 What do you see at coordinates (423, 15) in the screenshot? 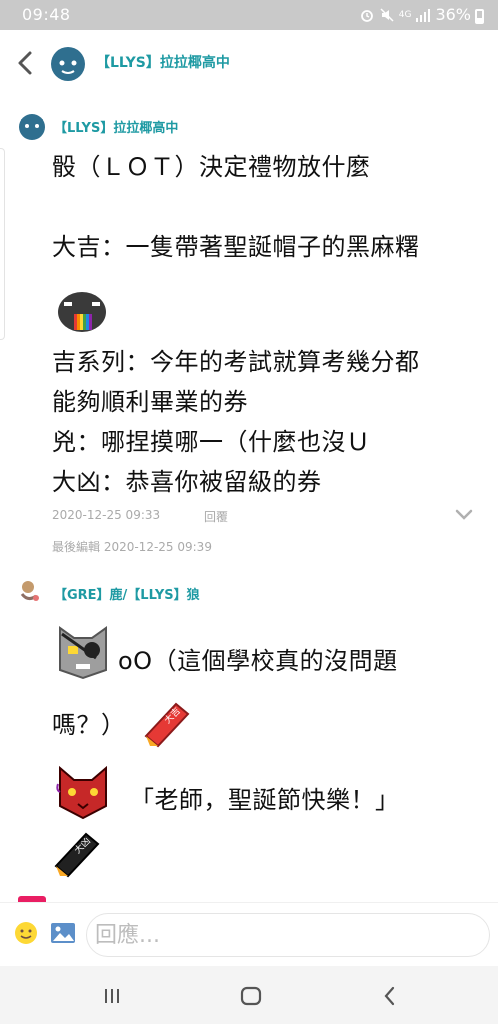
I see `signal-icon` at bounding box center [423, 15].